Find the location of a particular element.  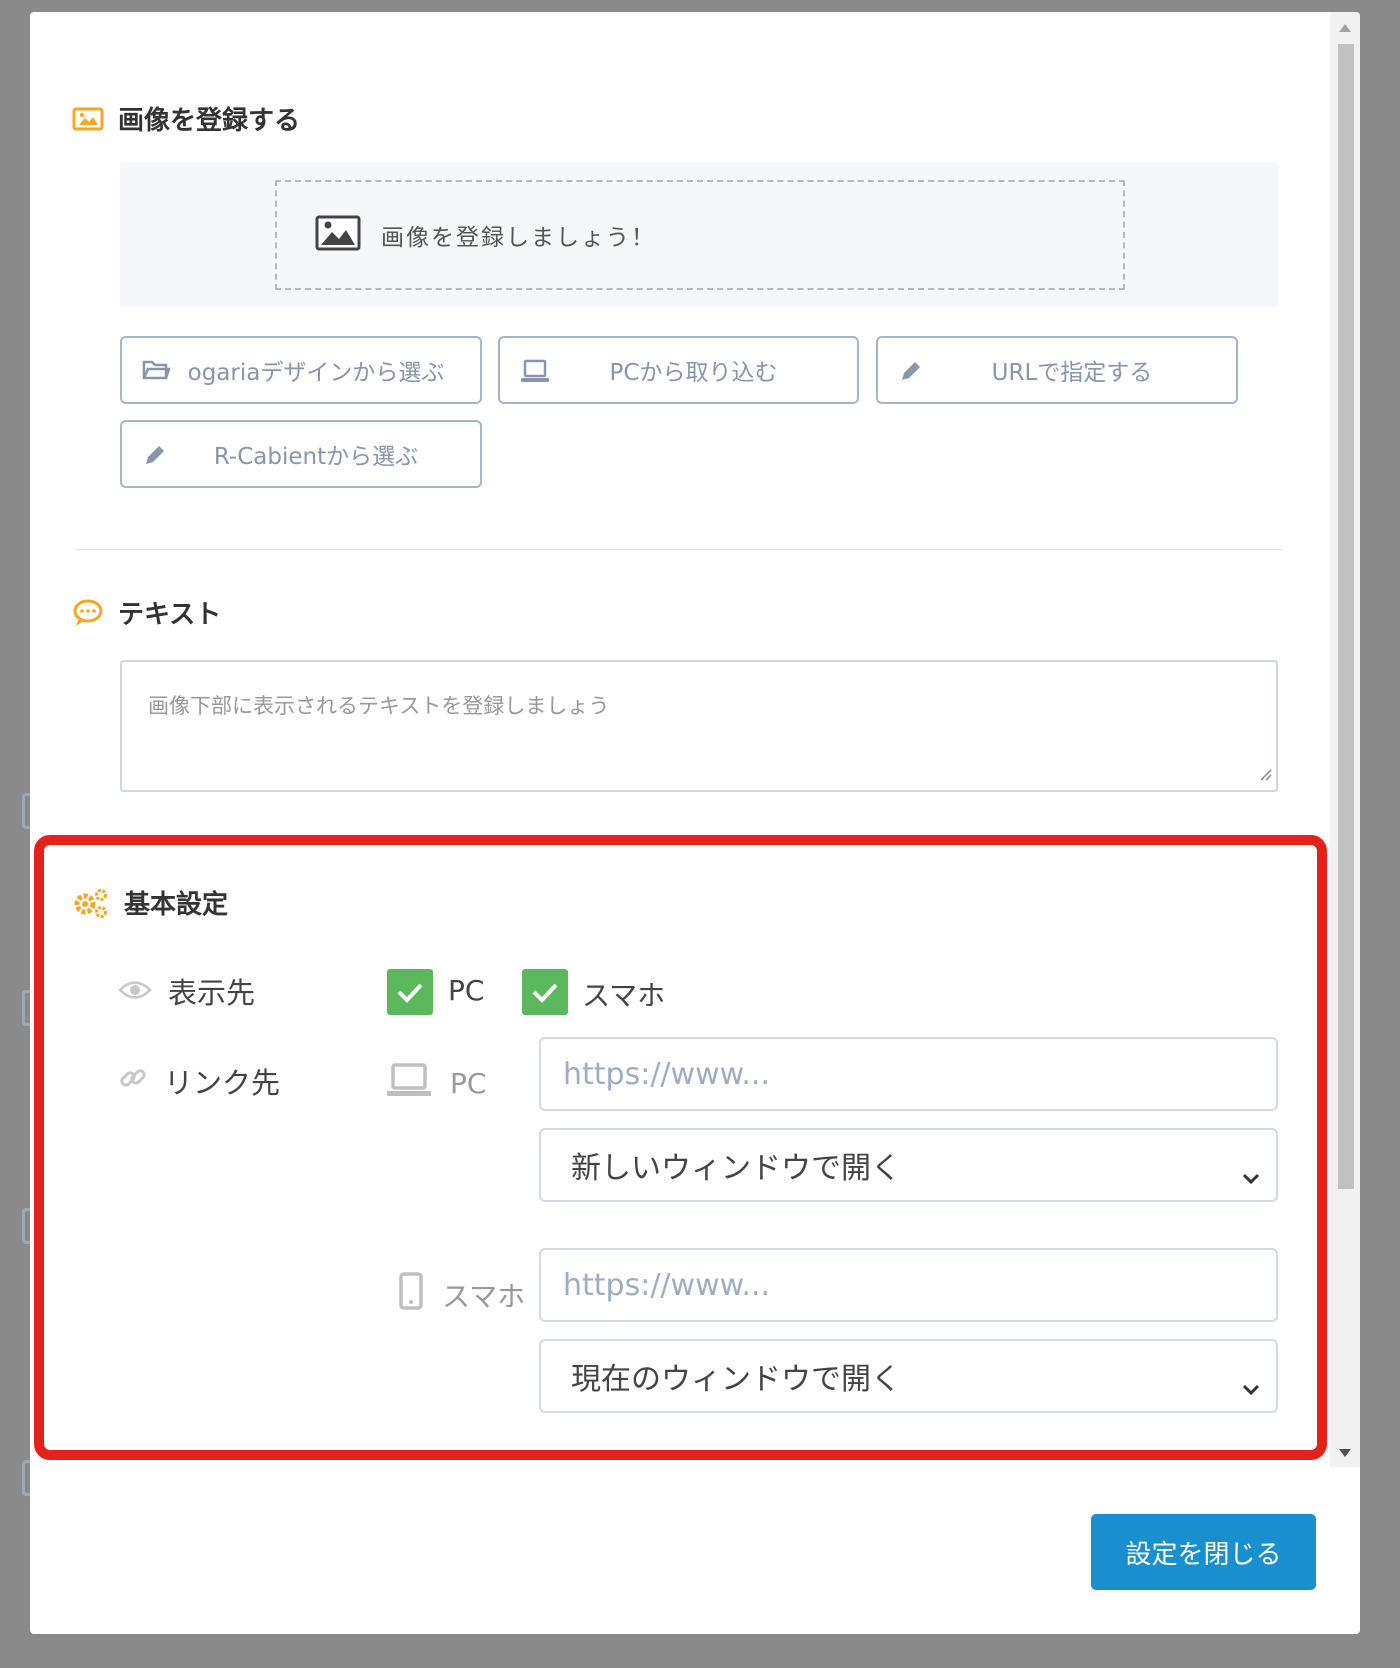

import-from-pc-button: PCから取り込む is located at coordinates (678, 370).